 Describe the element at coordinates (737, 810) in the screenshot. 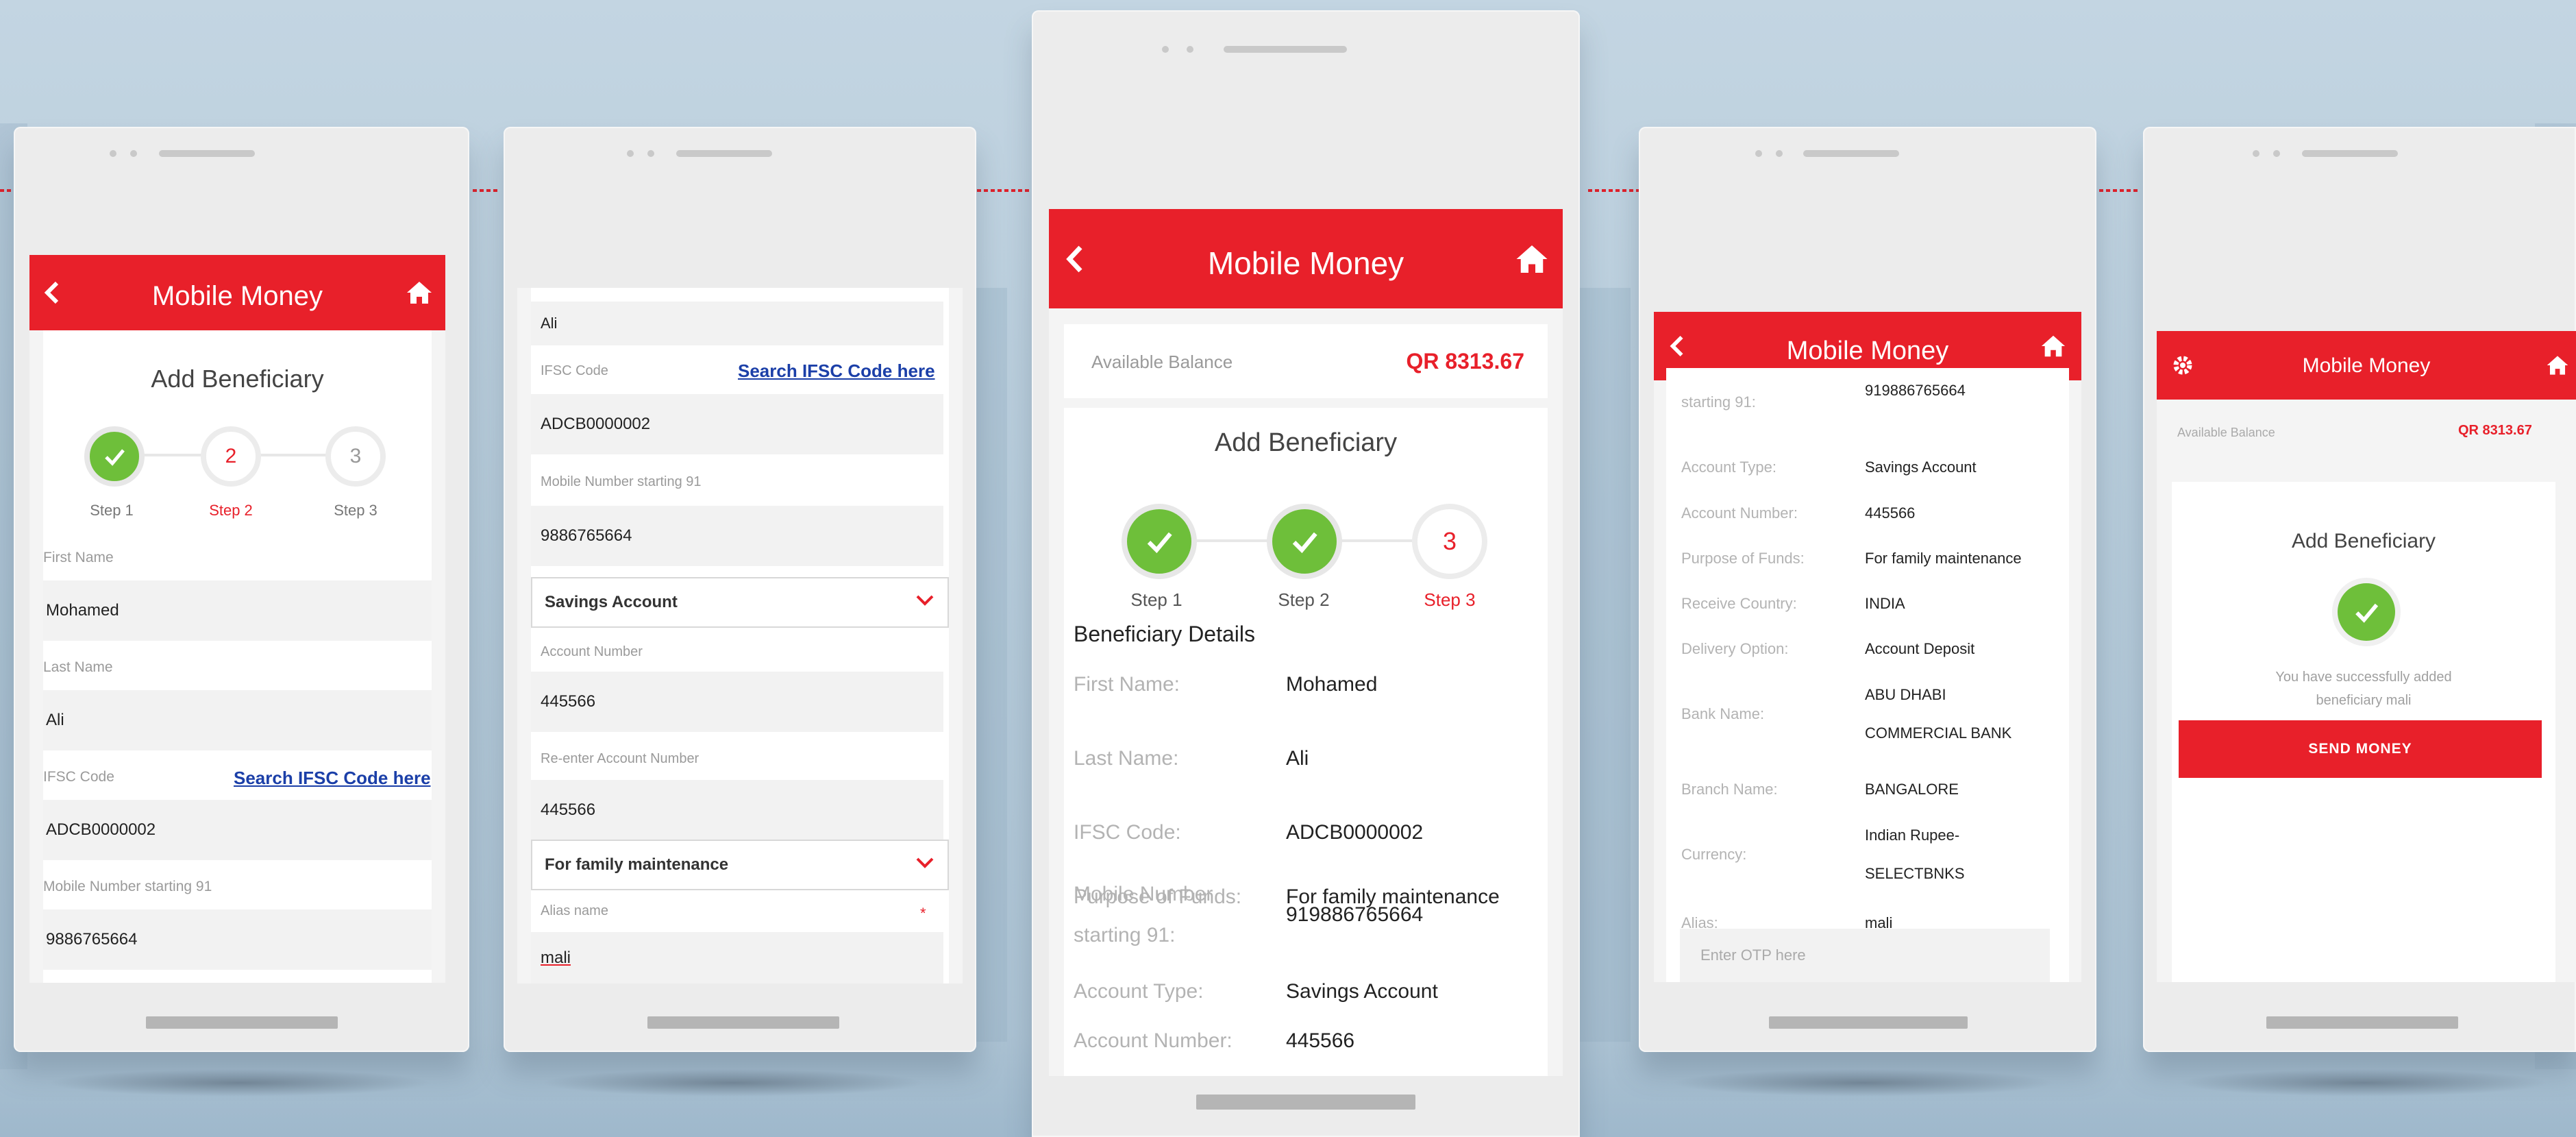

I see `reenter-account-field: 445566` at that location.